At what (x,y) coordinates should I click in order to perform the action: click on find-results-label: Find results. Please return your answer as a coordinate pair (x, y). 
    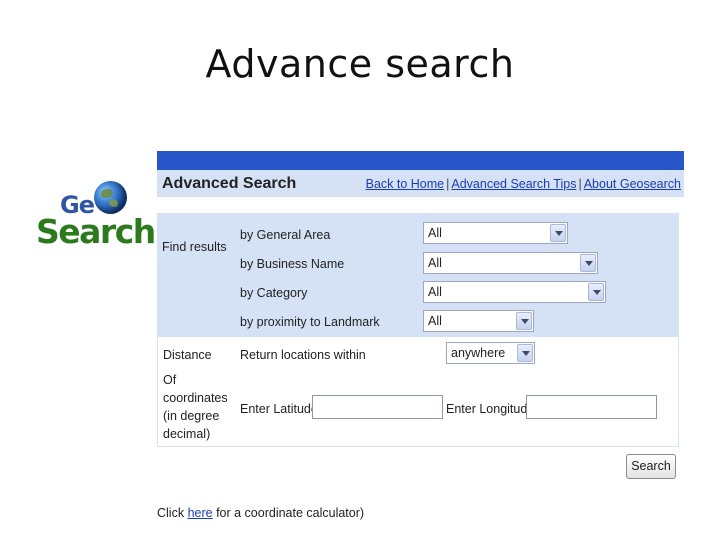
    Looking at the image, I should click on (194, 247).